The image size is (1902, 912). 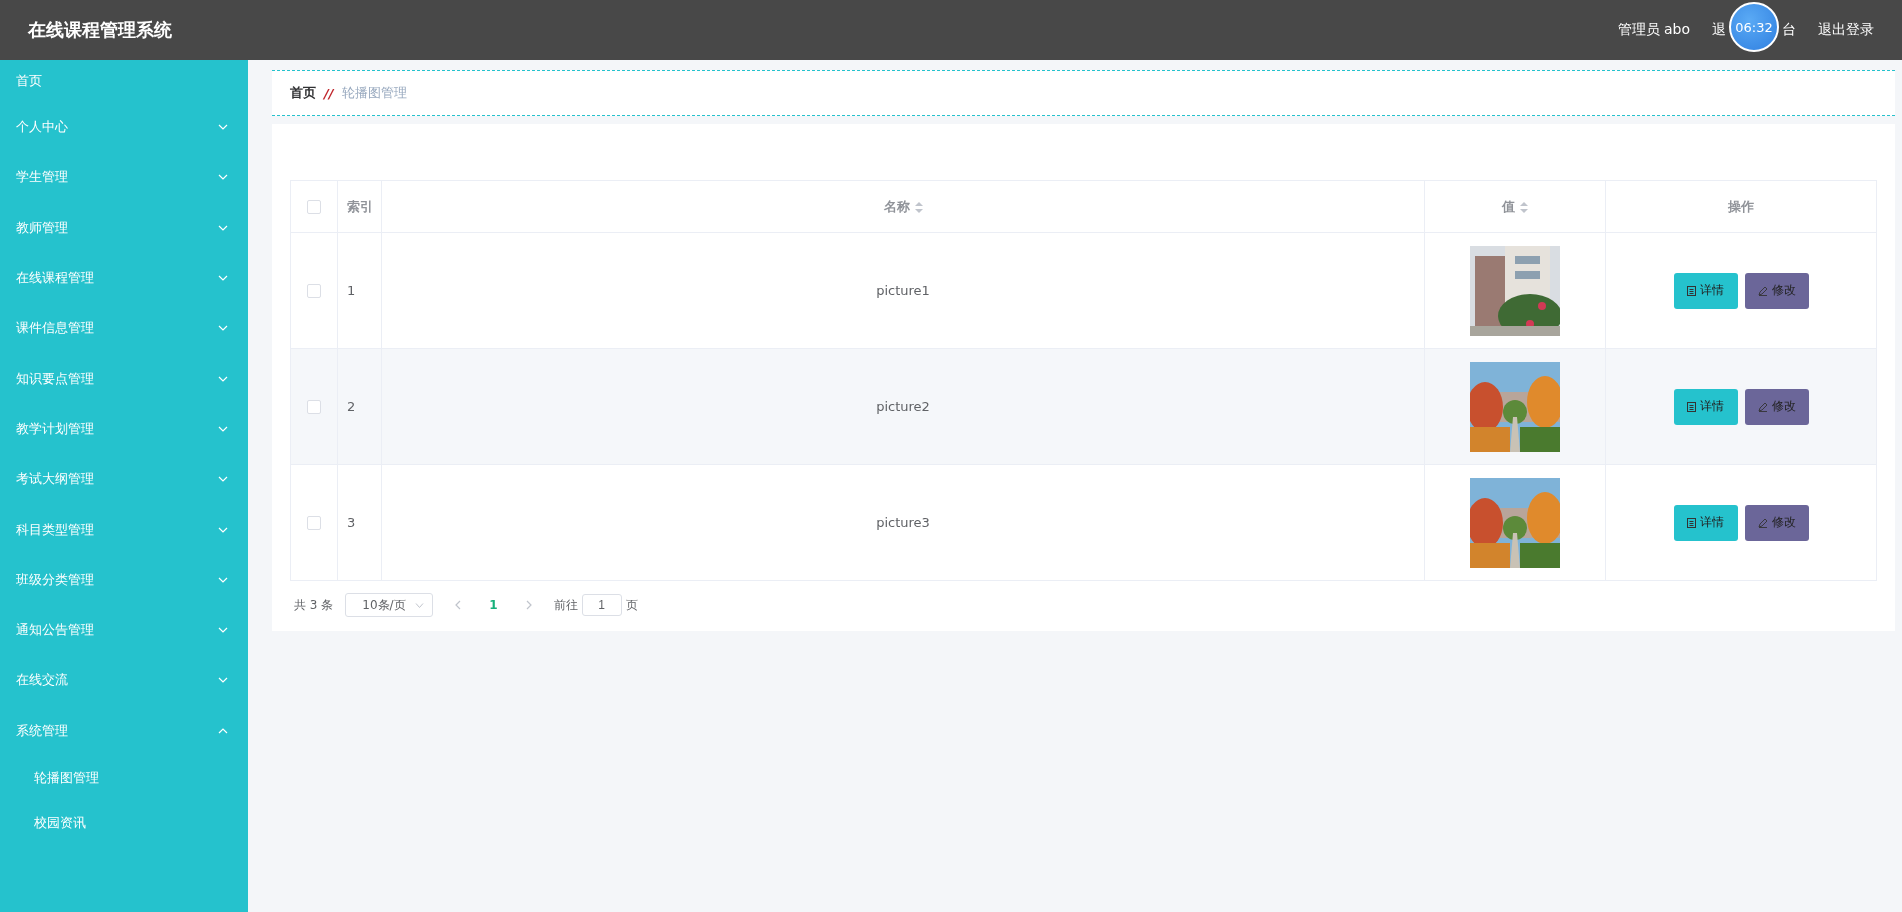 I want to click on column-header: 操作, so click(x=1741, y=206).